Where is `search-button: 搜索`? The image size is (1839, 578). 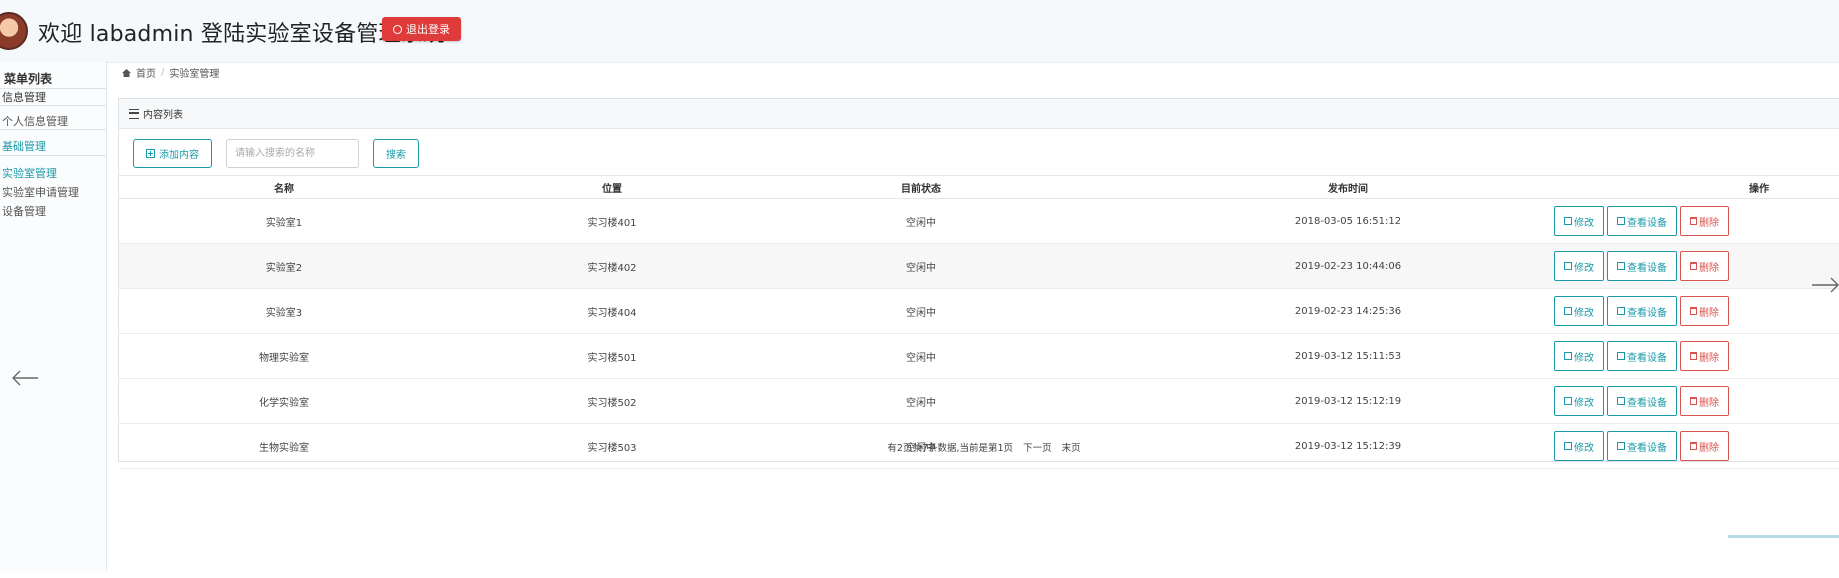
search-button: 搜索 is located at coordinates (396, 153).